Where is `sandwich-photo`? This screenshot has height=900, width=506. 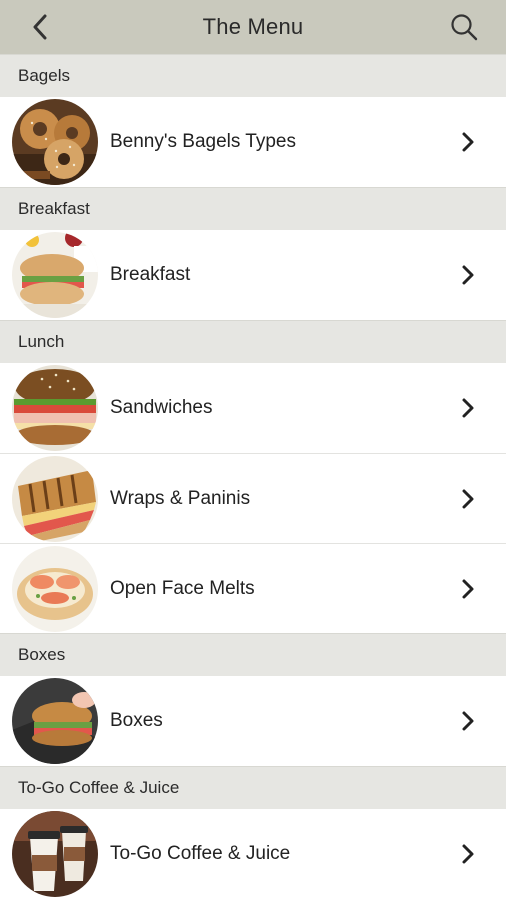 sandwich-photo is located at coordinates (55, 408).